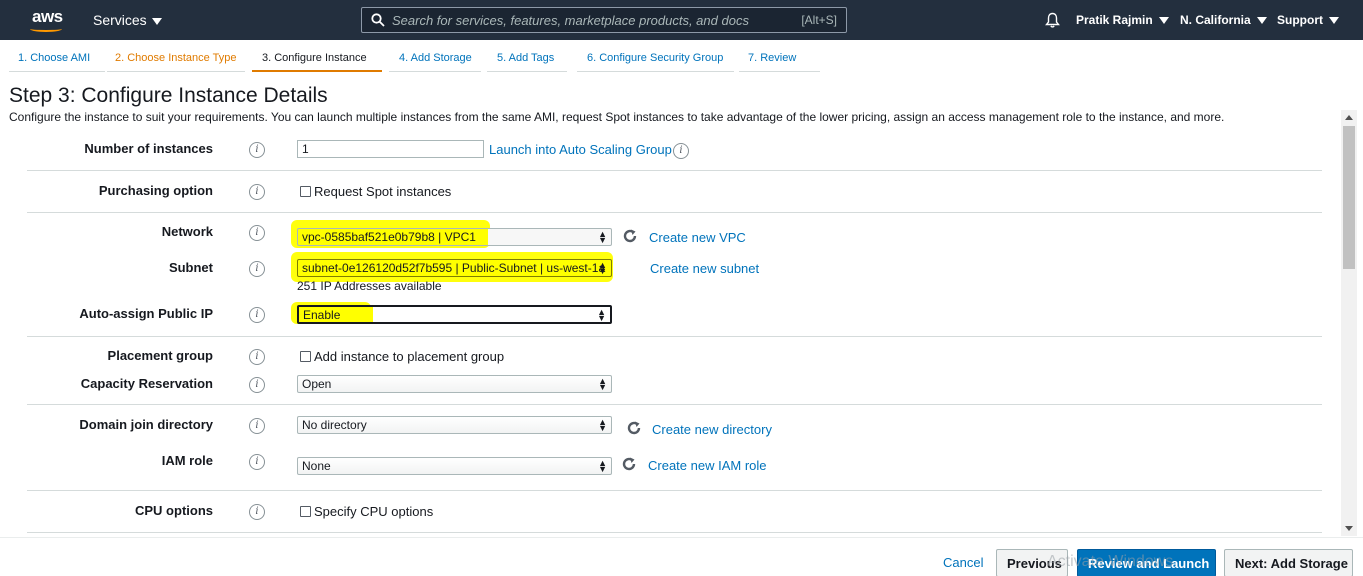  What do you see at coordinates (317, 71) in the screenshot?
I see `tab-underline-active` at bounding box center [317, 71].